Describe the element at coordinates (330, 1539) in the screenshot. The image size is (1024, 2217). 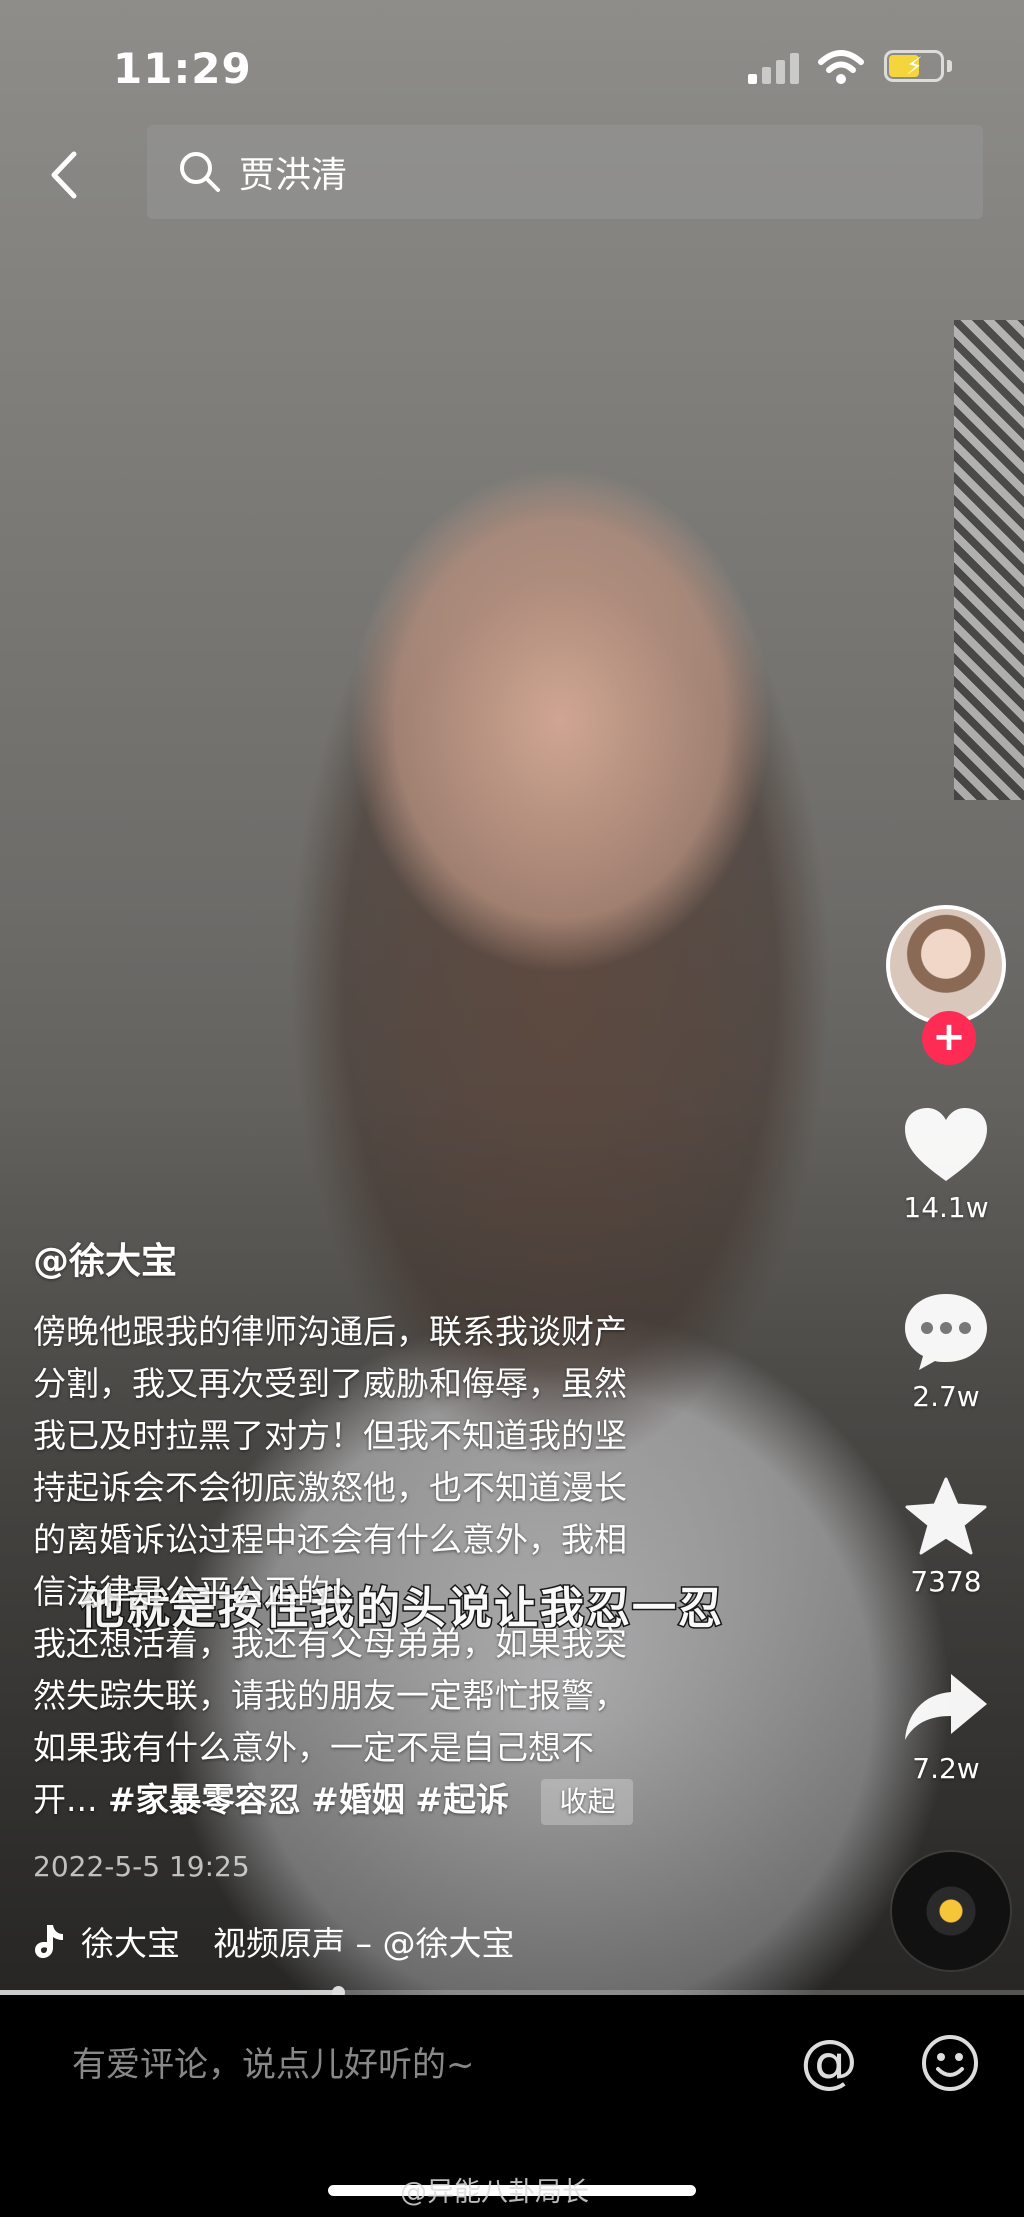
I see `caption-line: 的离婚诉讼过程中还会有什么意外，我相` at that location.